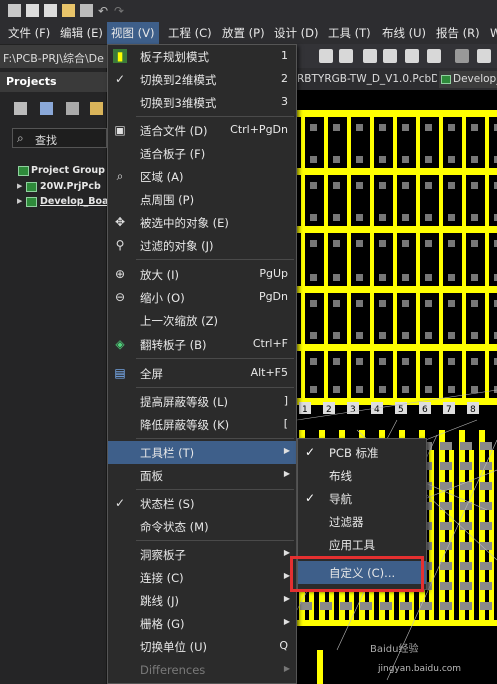 Image resolution: width=497 pixels, height=684 pixels. Describe the element at coordinates (296, 33) in the screenshot. I see `menu-design: 设计 (D)` at that location.